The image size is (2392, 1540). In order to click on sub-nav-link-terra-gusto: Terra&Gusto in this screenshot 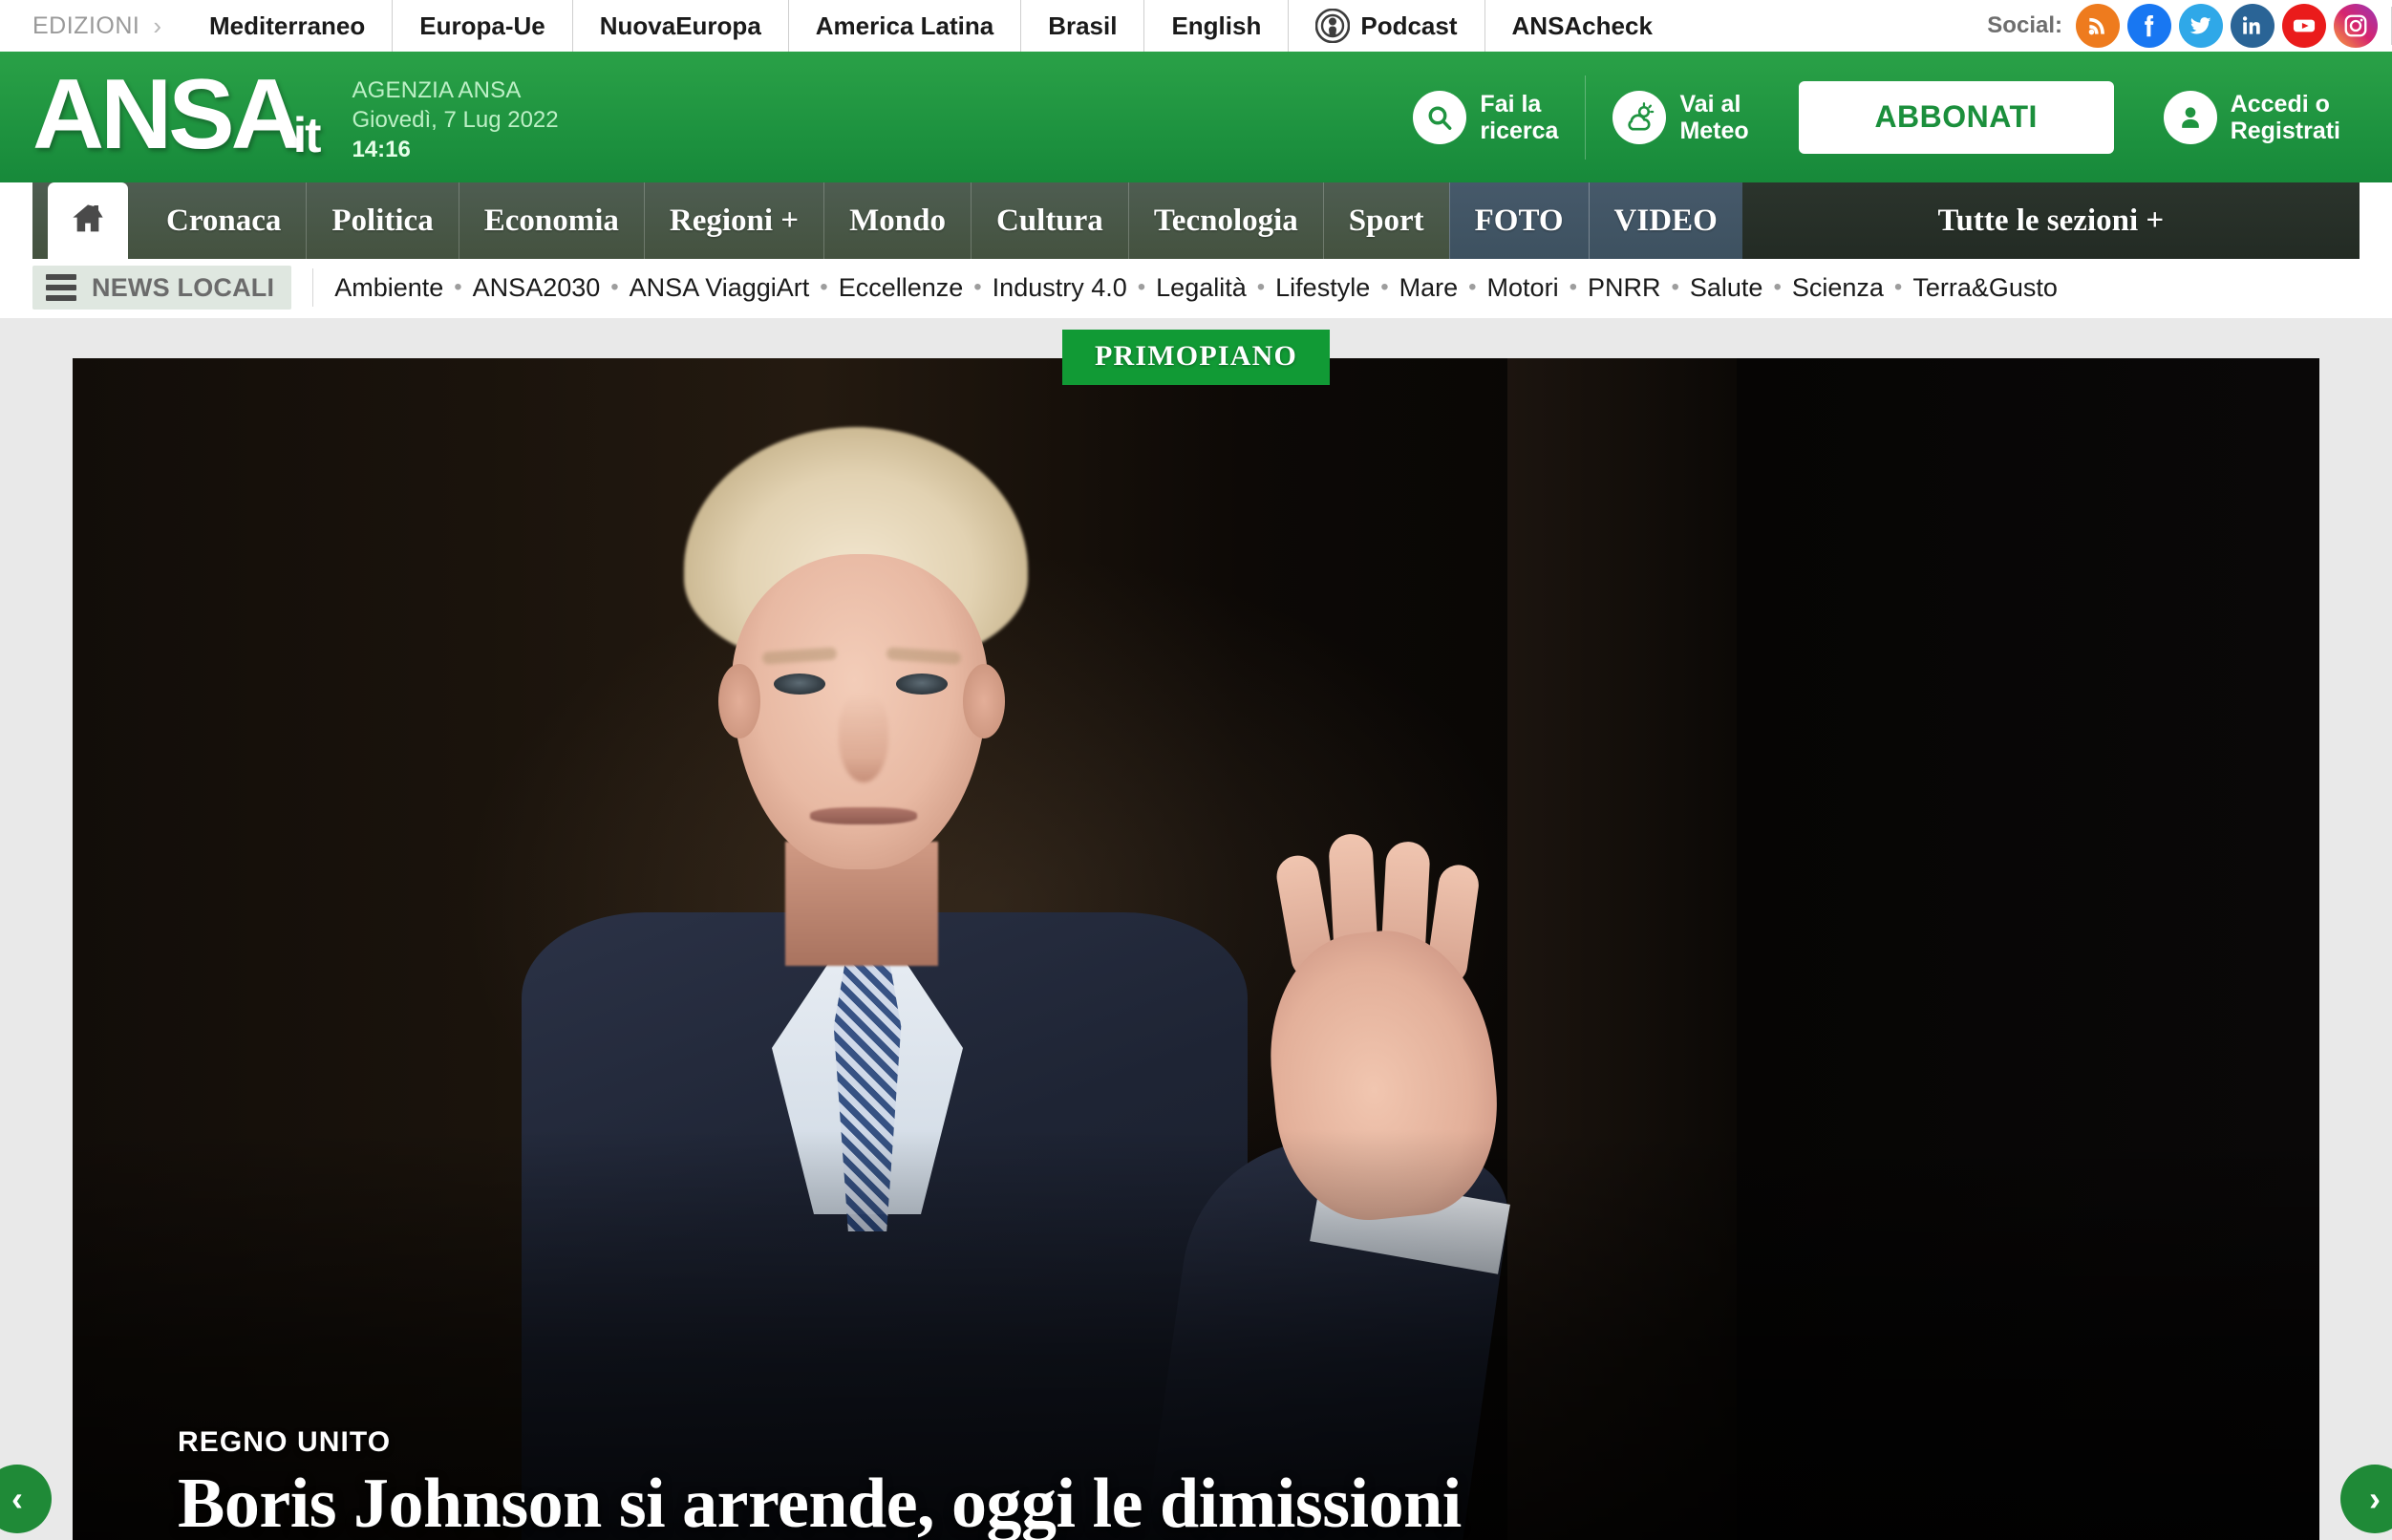, I will do `click(1985, 288)`.